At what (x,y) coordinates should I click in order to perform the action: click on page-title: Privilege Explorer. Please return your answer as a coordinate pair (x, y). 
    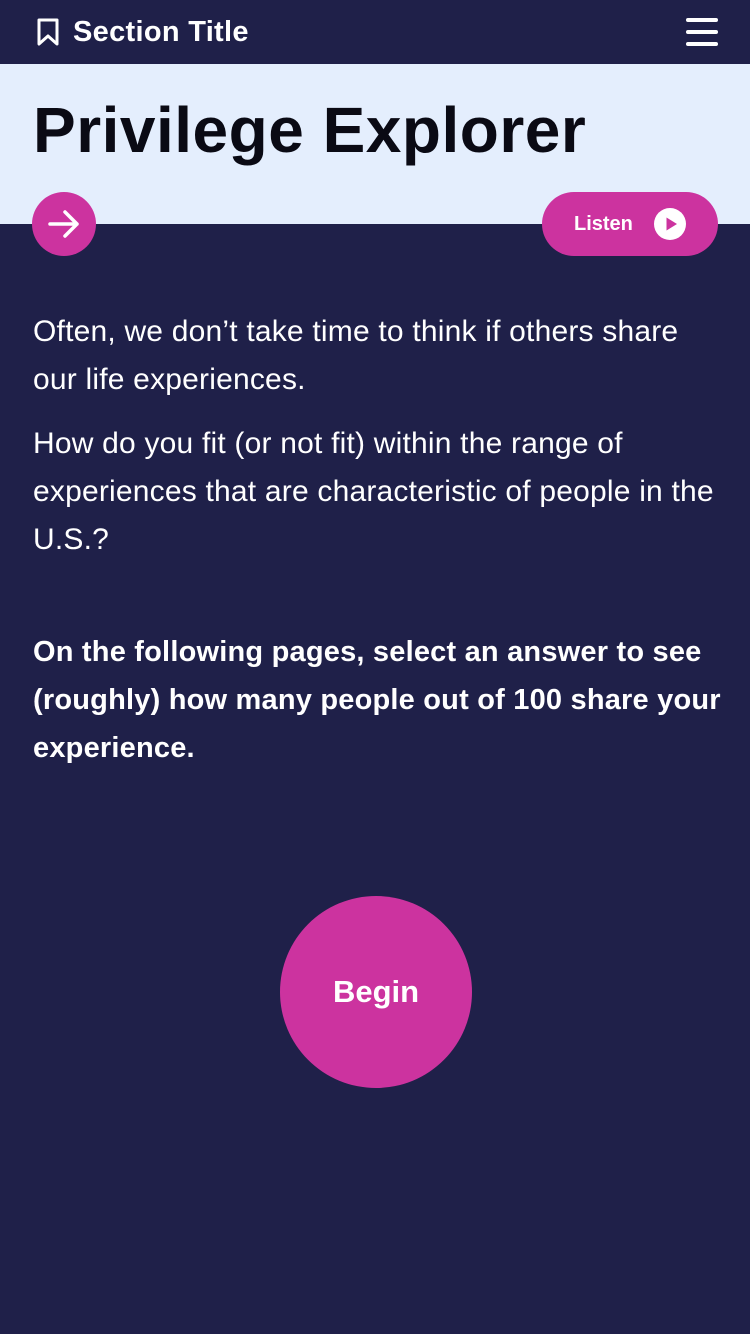
    Looking at the image, I should click on (310, 130).